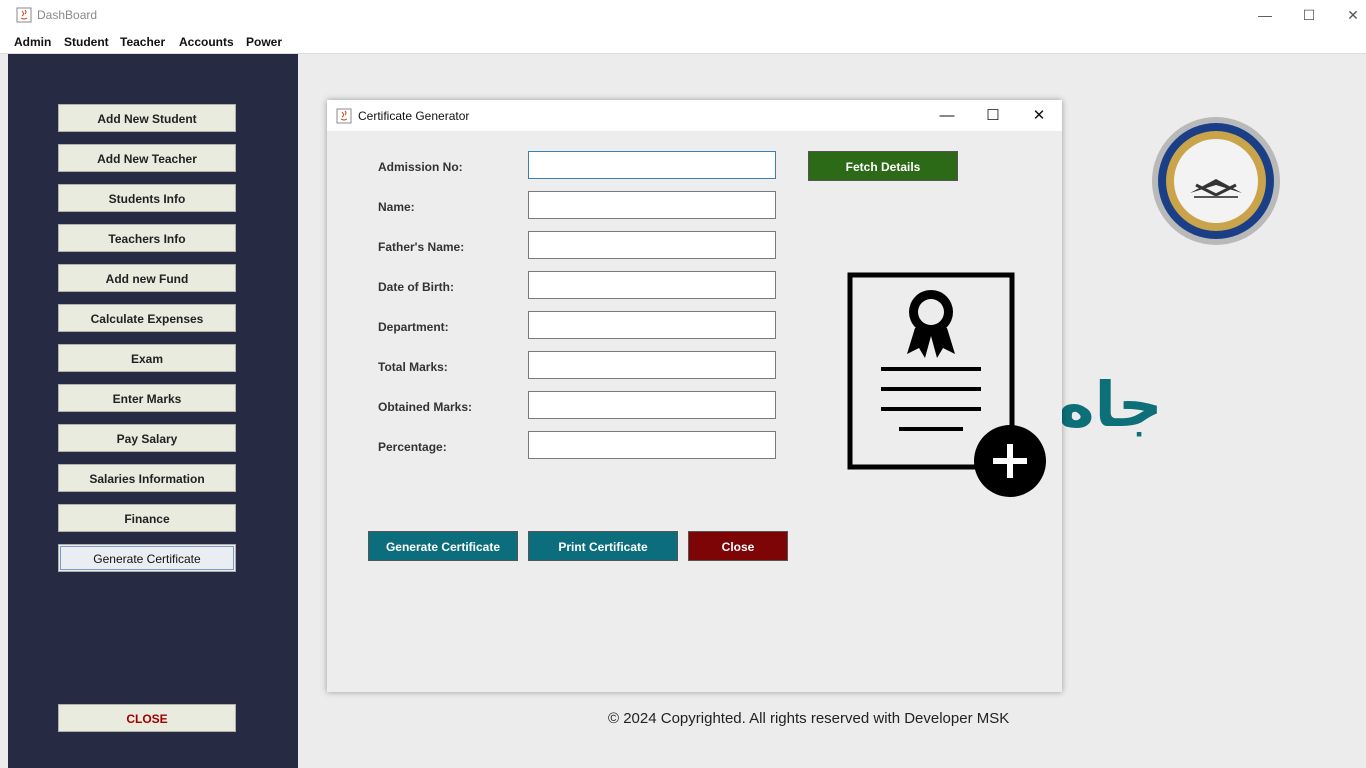 Image resolution: width=1366 pixels, height=768 pixels. I want to click on dialog-close-button: Close, so click(738, 546).